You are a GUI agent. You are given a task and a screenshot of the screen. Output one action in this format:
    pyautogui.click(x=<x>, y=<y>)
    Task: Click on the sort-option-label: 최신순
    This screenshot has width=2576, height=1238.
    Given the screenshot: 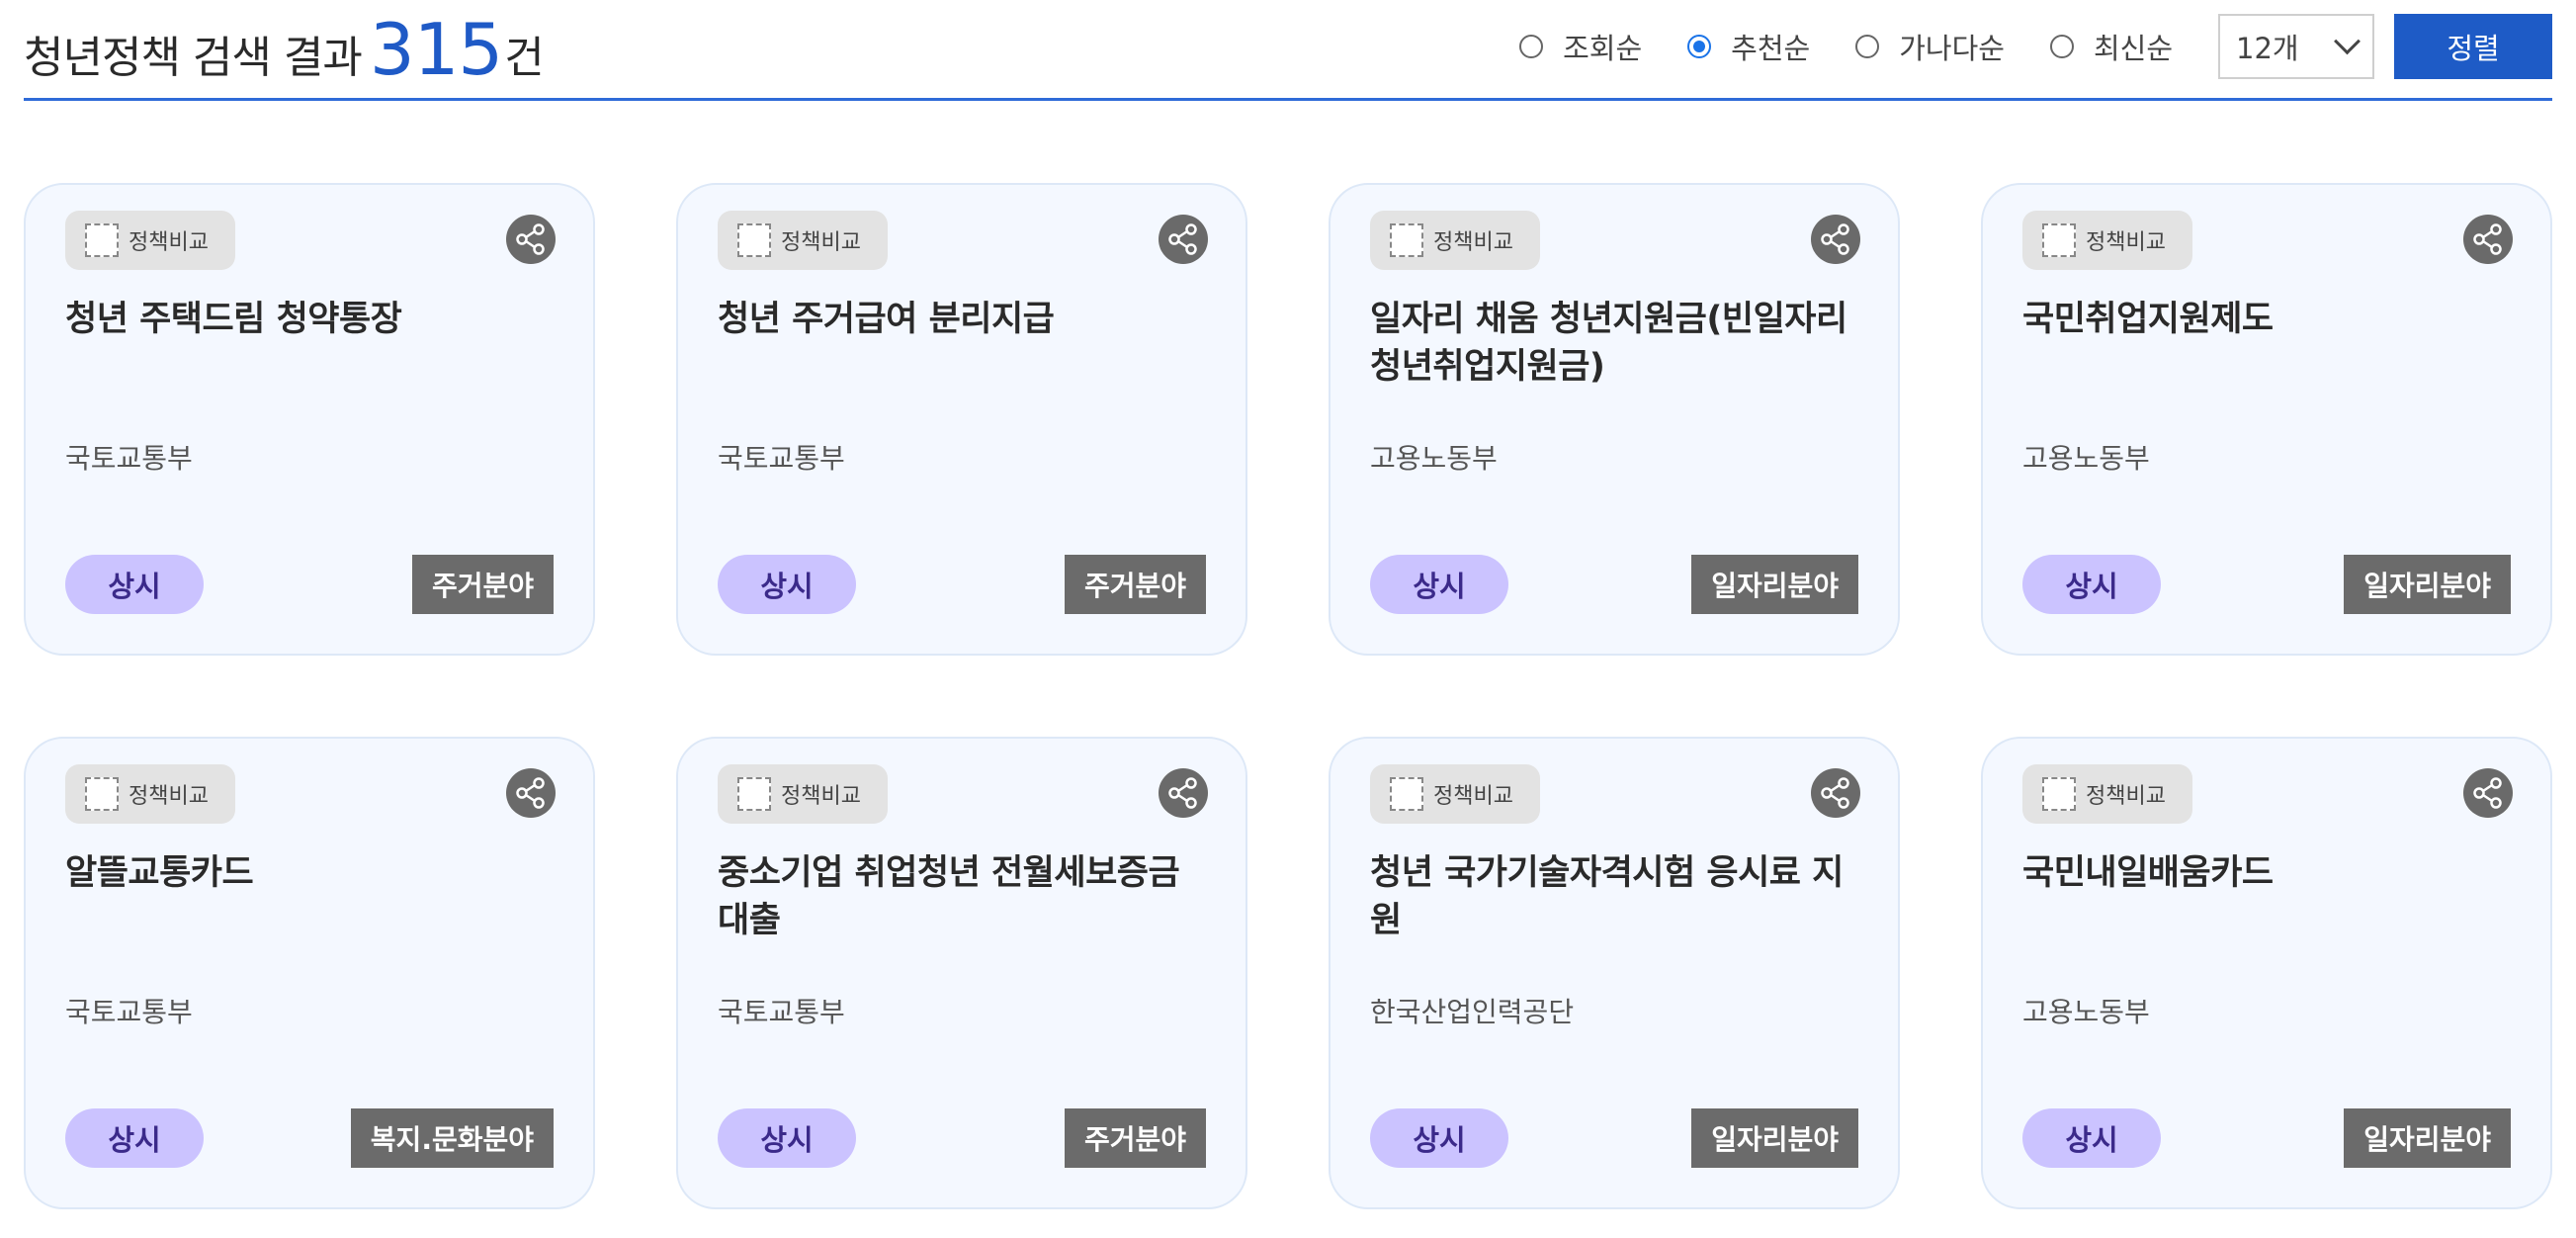 What is the action you would take?
    pyautogui.click(x=2133, y=48)
    